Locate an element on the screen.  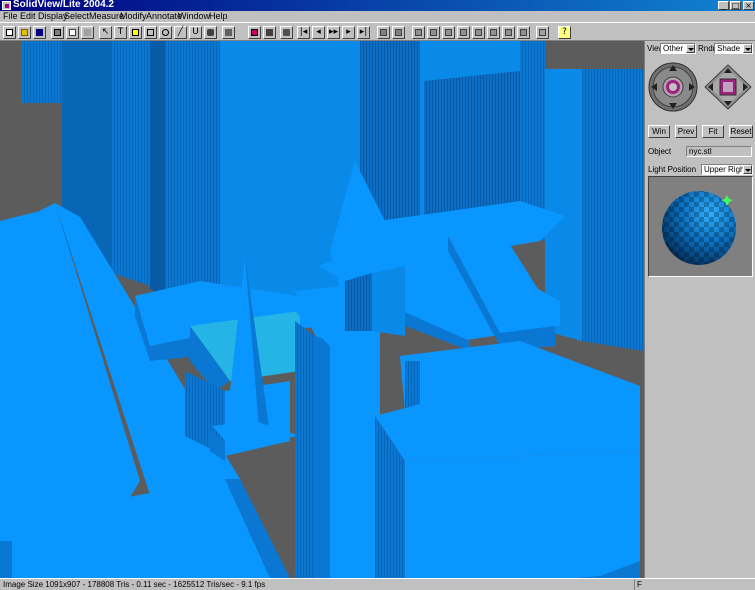
first-frame-icon: |◂ is located at coordinates (303, 32).